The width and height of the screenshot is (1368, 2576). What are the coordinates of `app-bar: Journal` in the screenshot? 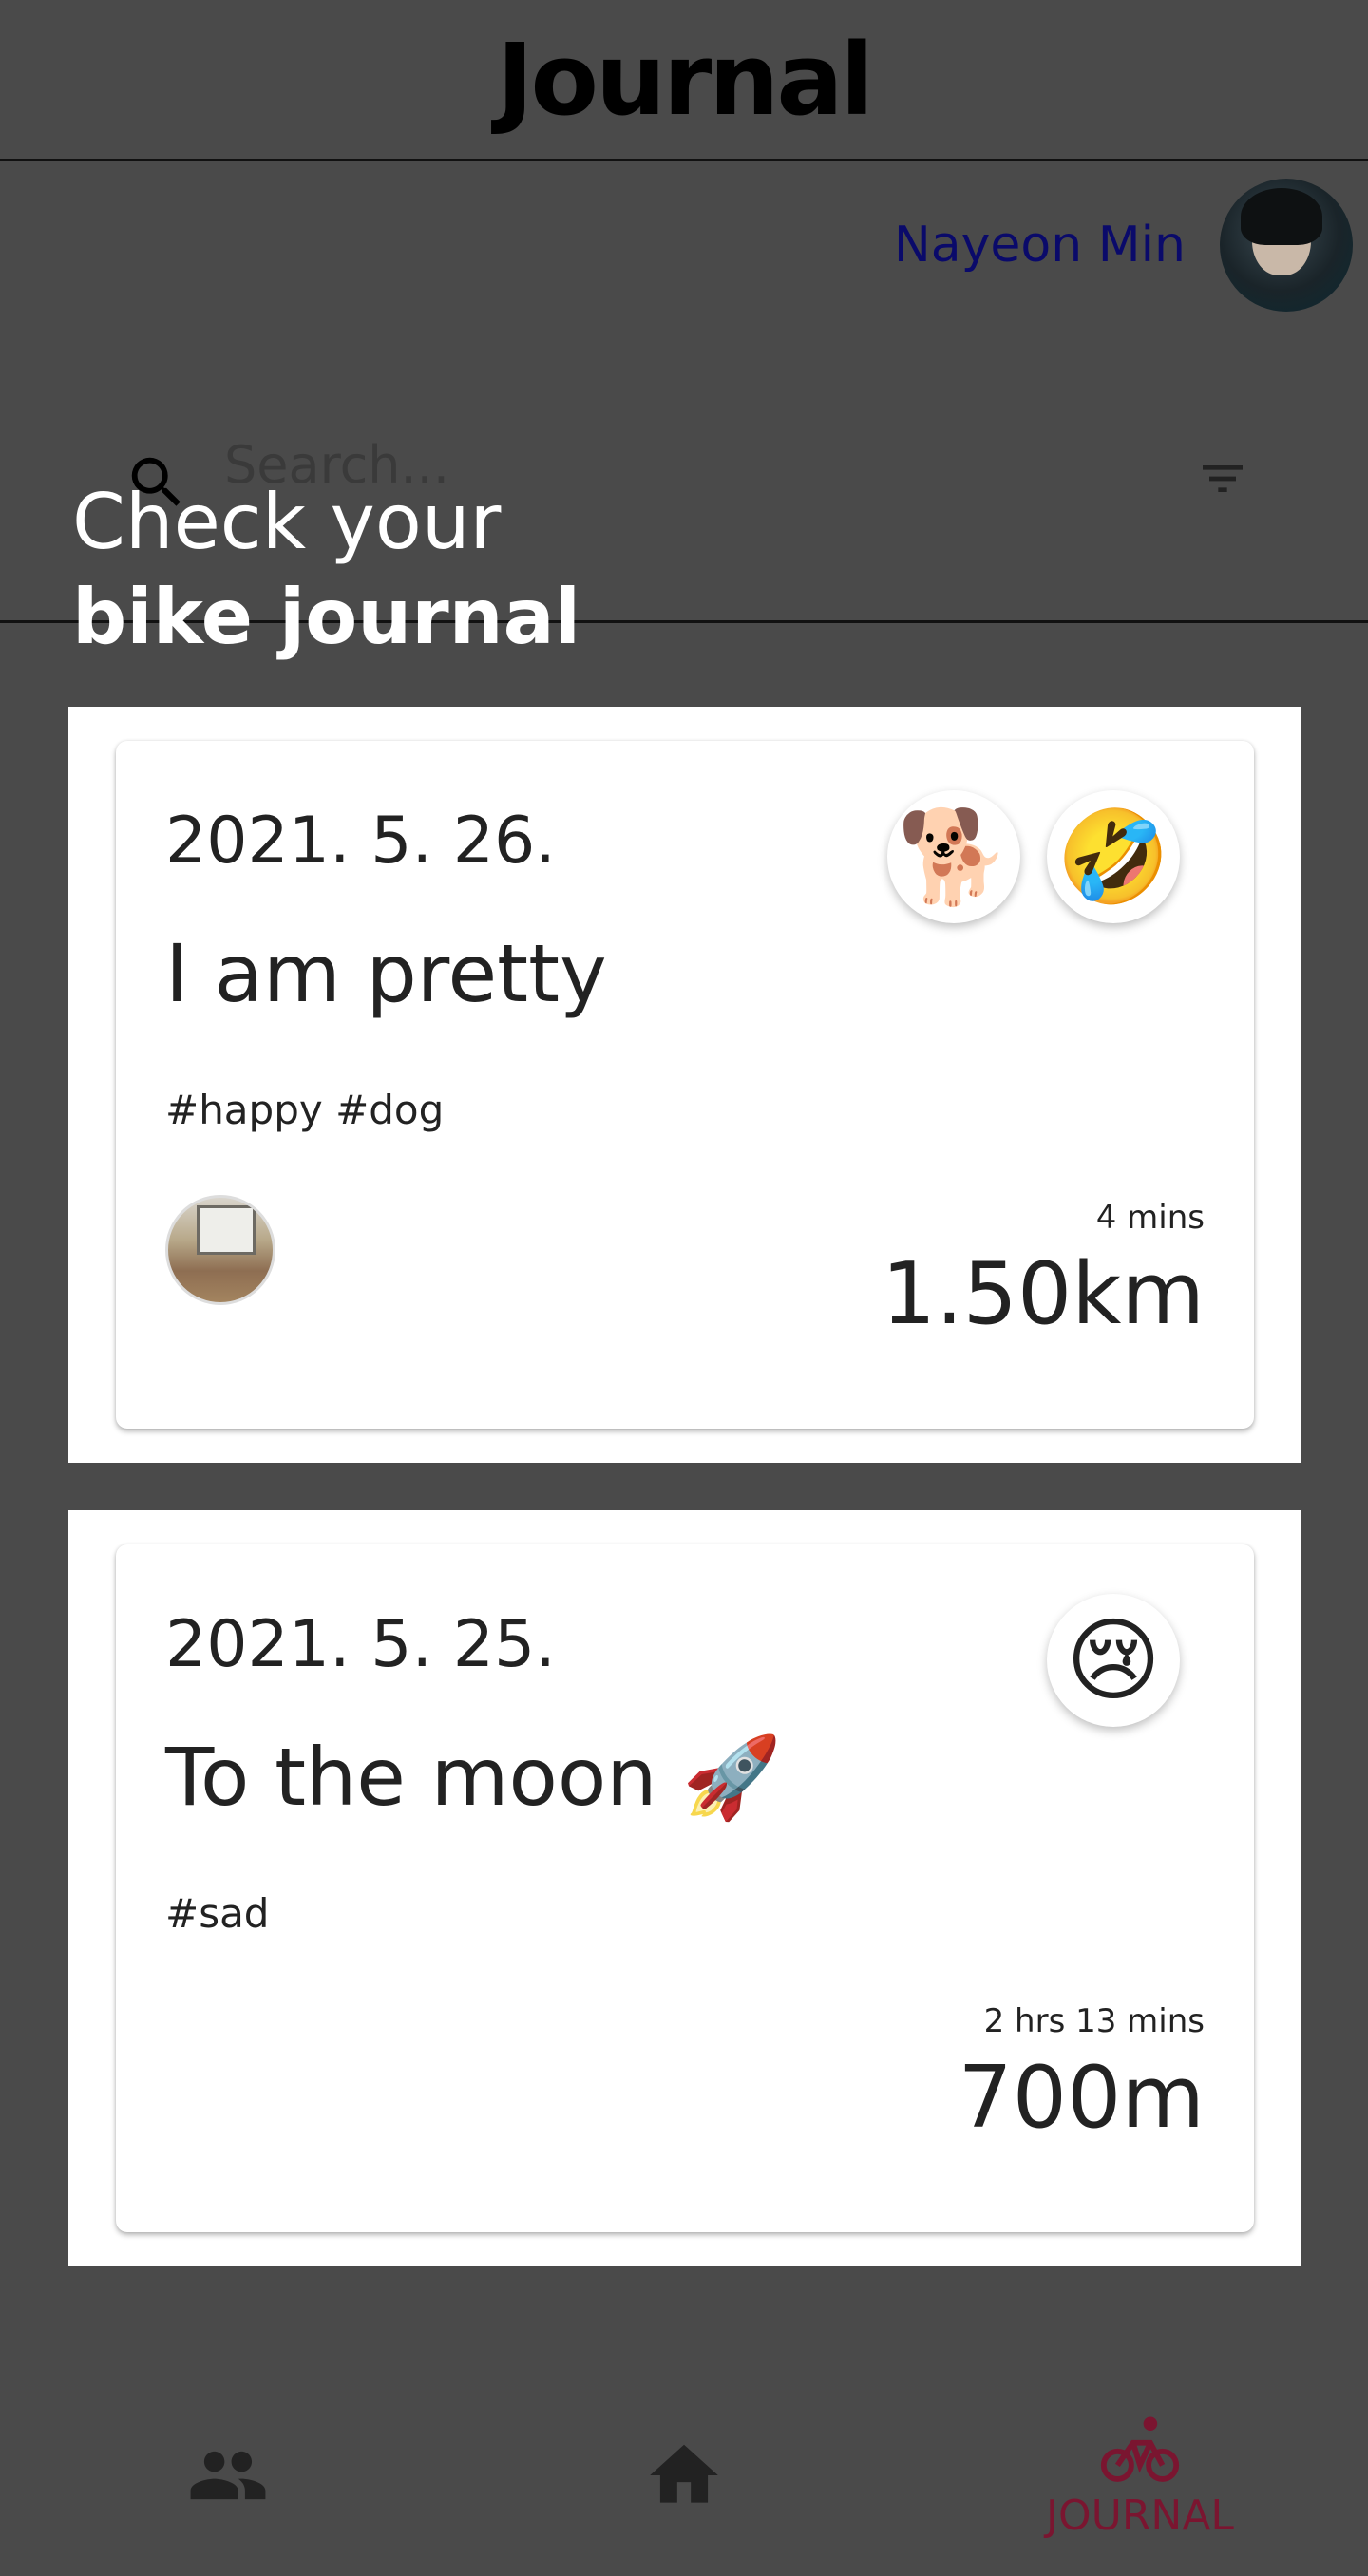 It's located at (684, 80).